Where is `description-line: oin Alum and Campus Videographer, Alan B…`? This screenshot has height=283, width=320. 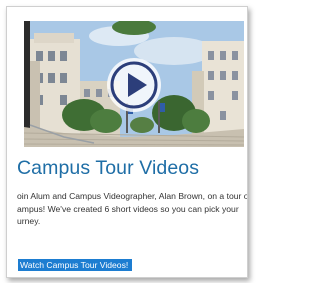
description-line: oin Alum and Campus Videographer, Alan B… is located at coordinates (132, 196).